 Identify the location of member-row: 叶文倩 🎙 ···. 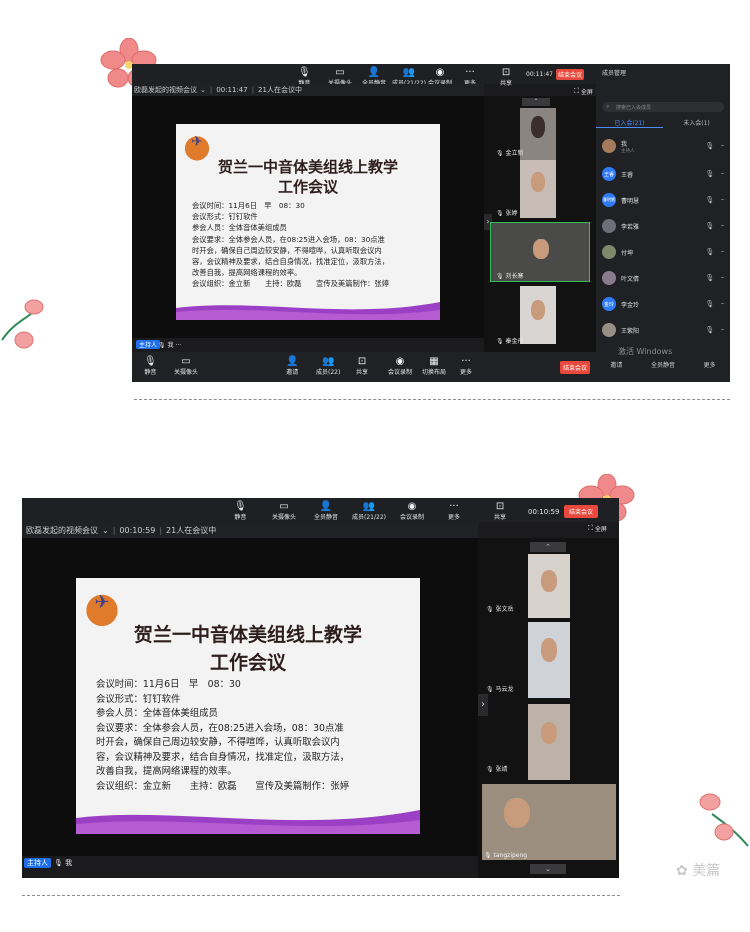
(663, 278).